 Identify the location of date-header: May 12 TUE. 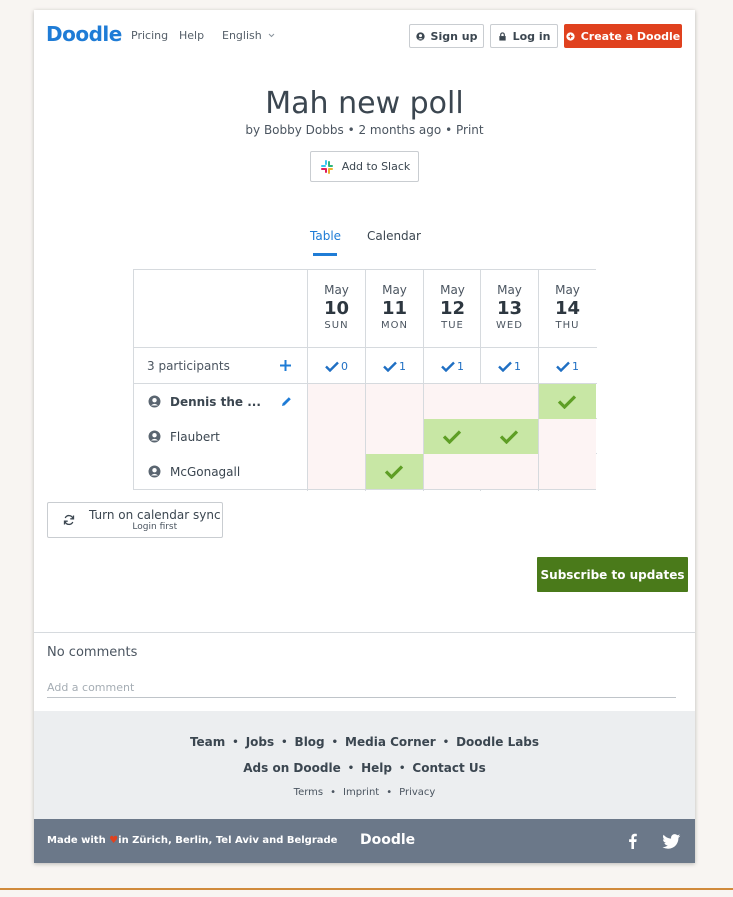
(452, 309).